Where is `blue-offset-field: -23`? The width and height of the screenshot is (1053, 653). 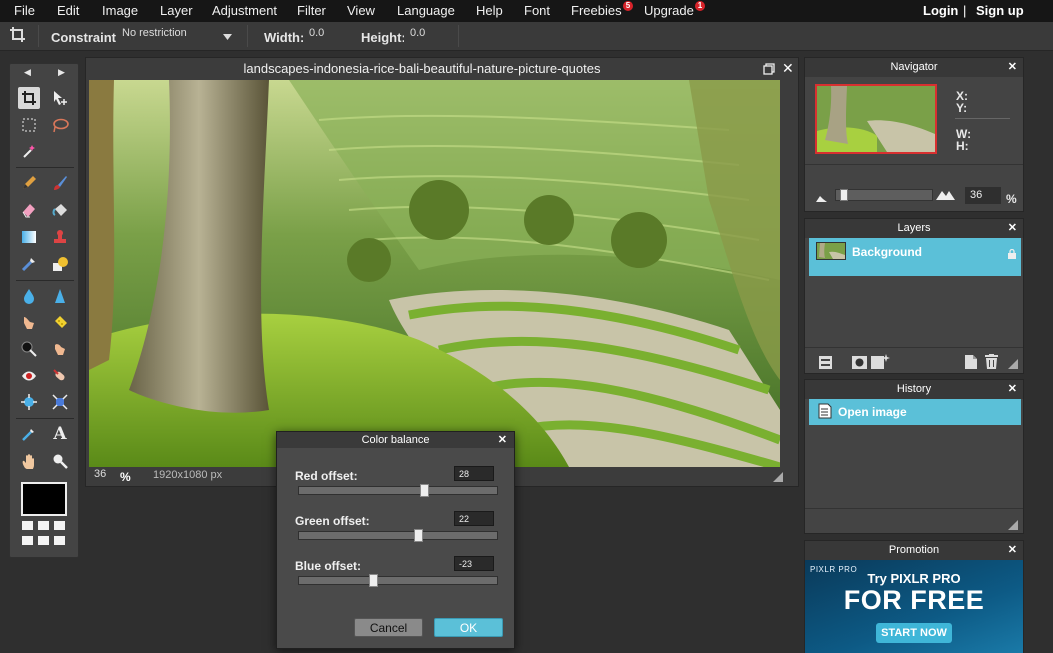
blue-offset-field: -23 is located at coordinates (474, 563).